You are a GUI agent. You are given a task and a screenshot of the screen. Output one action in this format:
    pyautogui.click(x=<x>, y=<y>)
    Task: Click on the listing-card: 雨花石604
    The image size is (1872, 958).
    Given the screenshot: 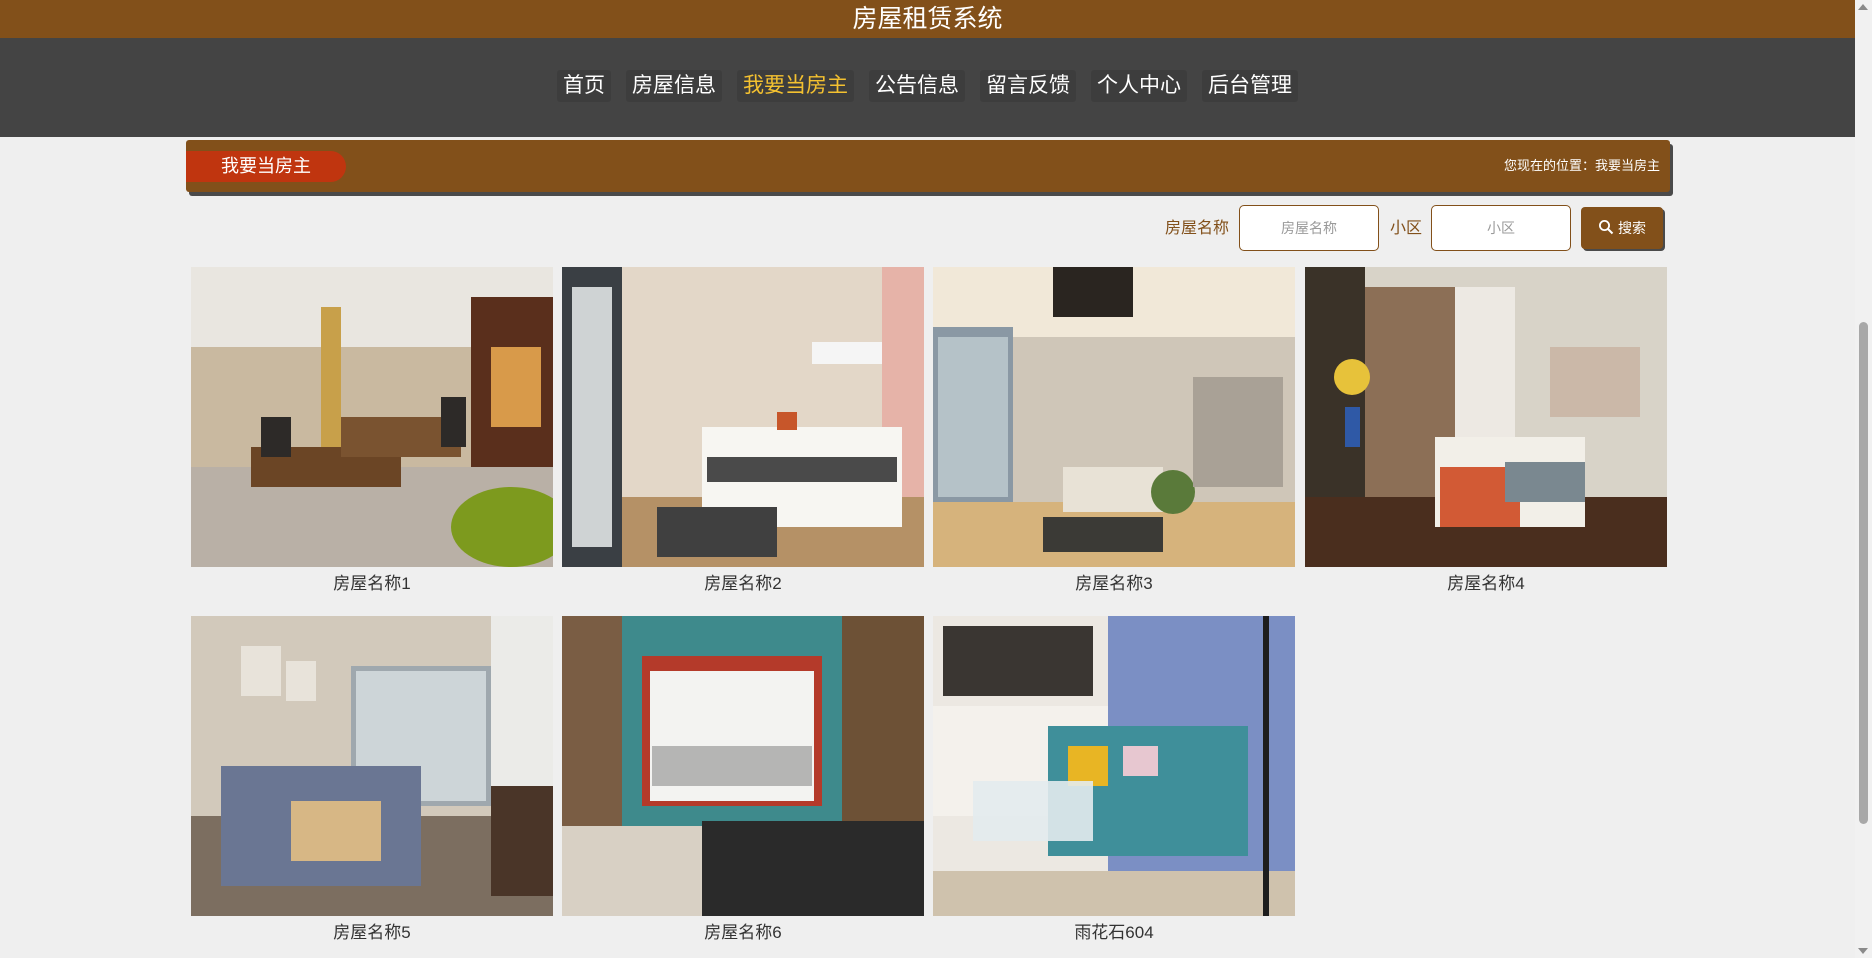 What is the action you would take?
    pyautogui.click(x=1114, y=780)
    